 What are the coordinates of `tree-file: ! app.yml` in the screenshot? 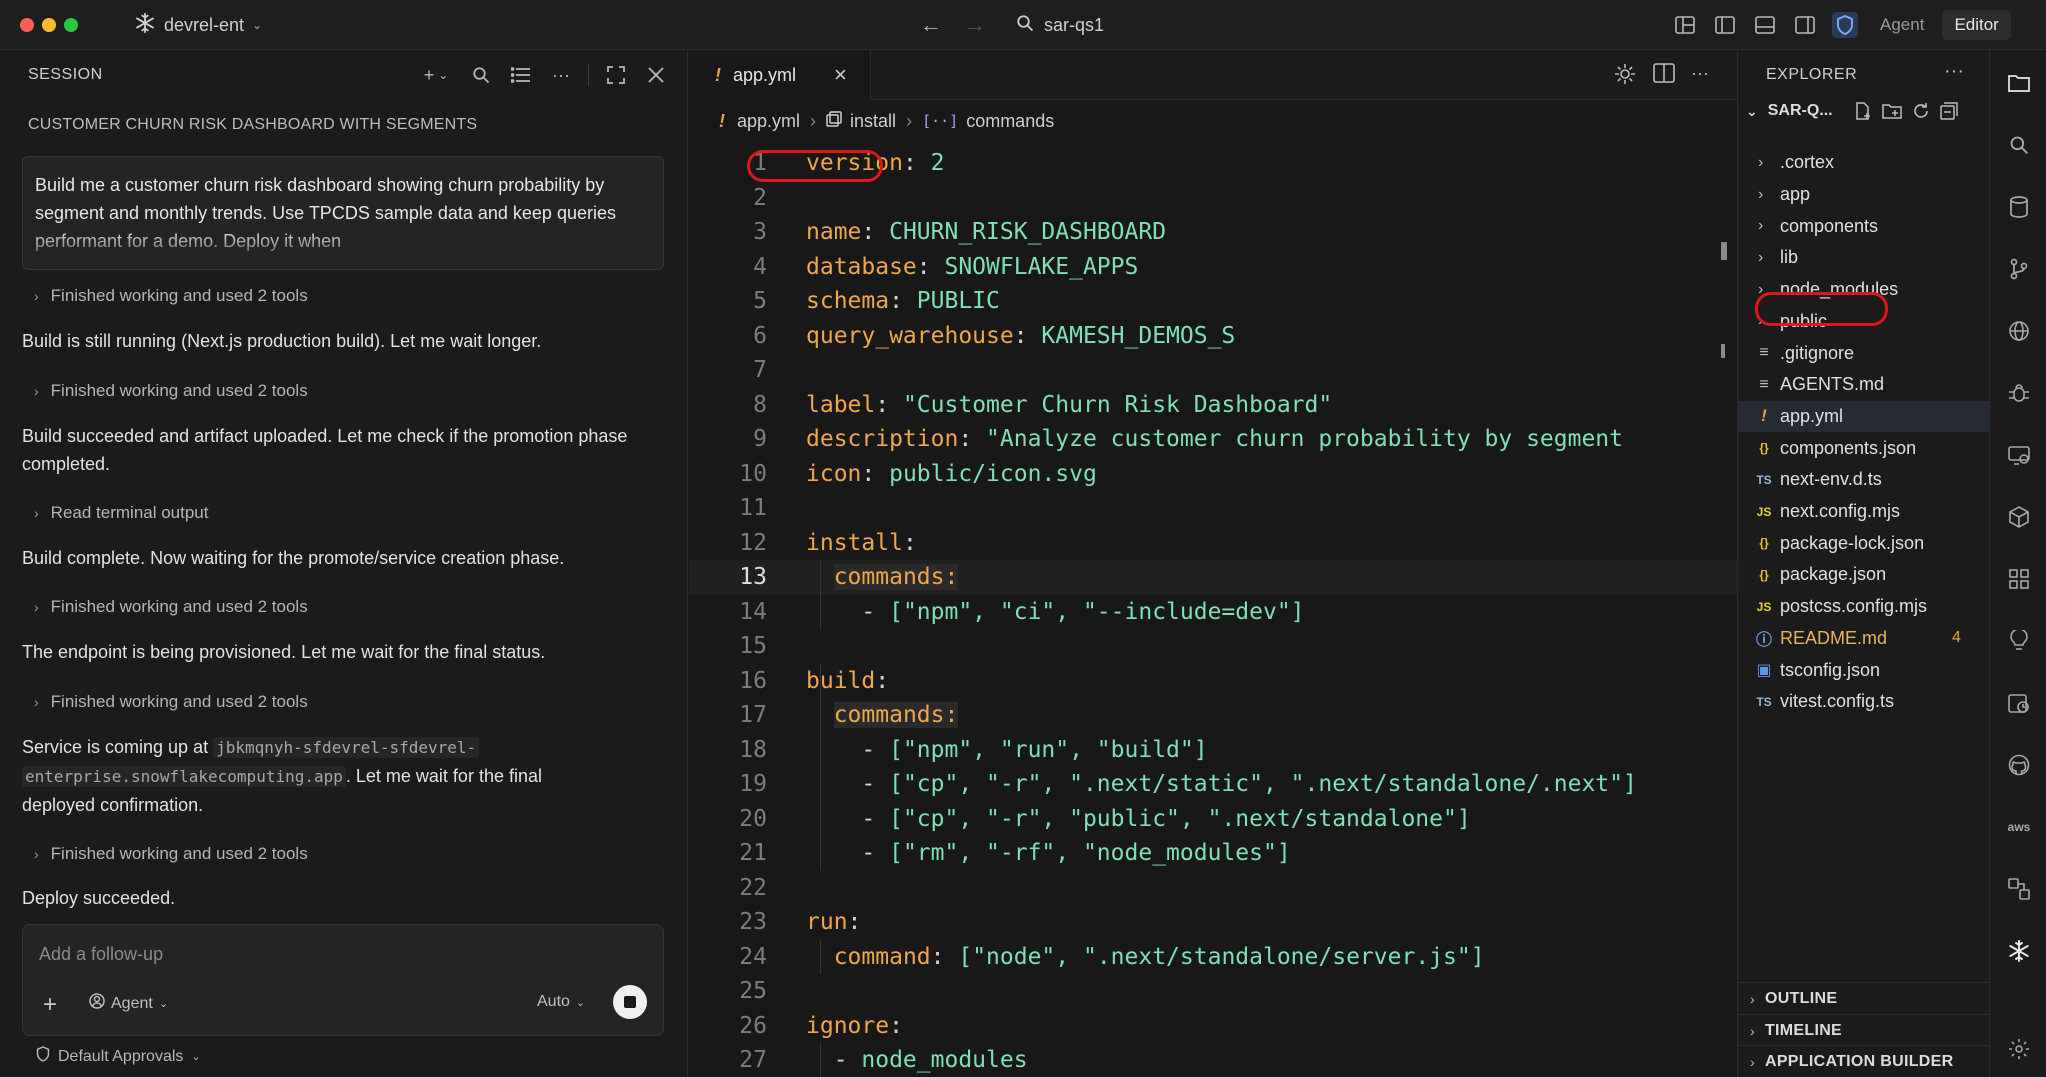 It's located at (1863, 416).